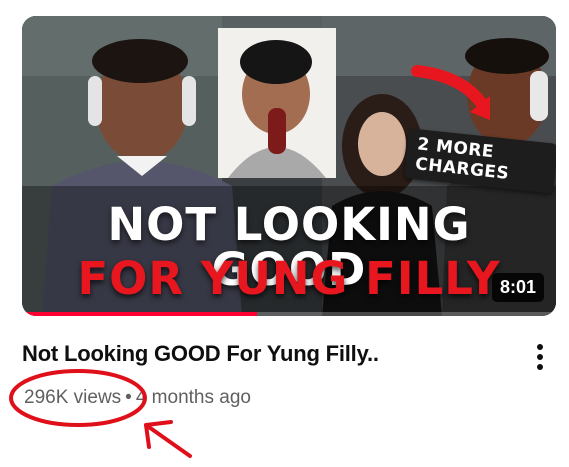 Image resolution: width=569 pixels, height=467 pixels. I want to click on watch-progress-bar, so click(289, 314).